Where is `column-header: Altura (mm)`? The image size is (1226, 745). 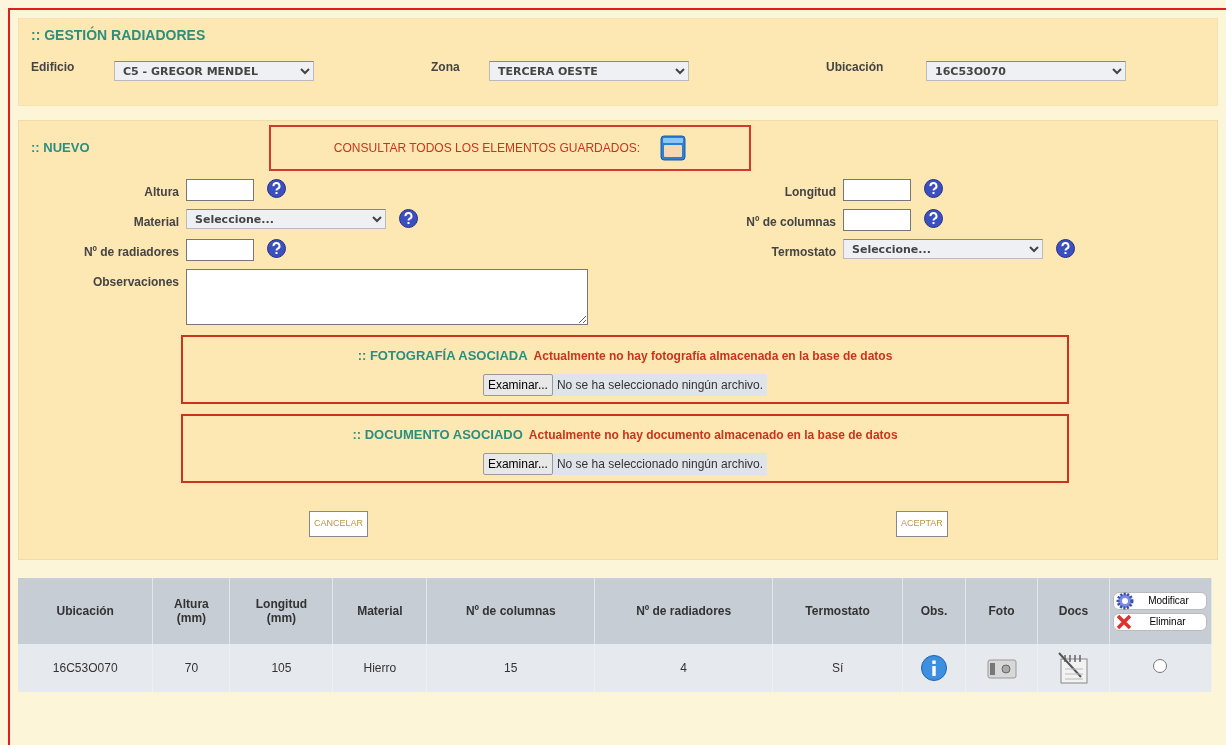
column-header: Altura (mm) is located at coordinates (191, 611).